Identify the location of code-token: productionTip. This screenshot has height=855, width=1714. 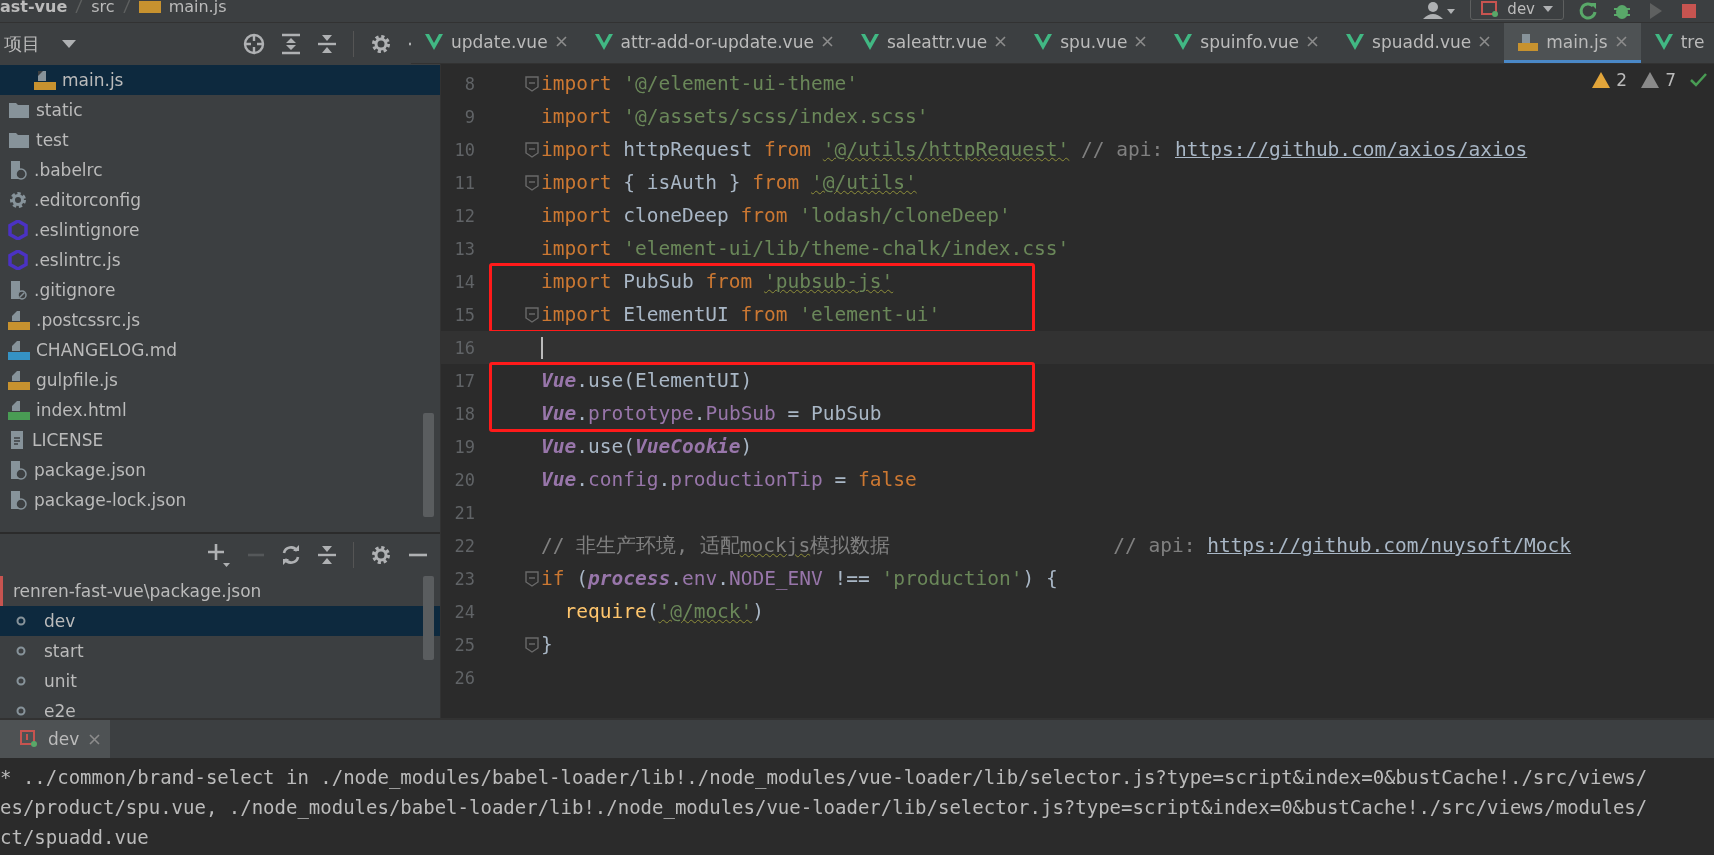
(746, 479).